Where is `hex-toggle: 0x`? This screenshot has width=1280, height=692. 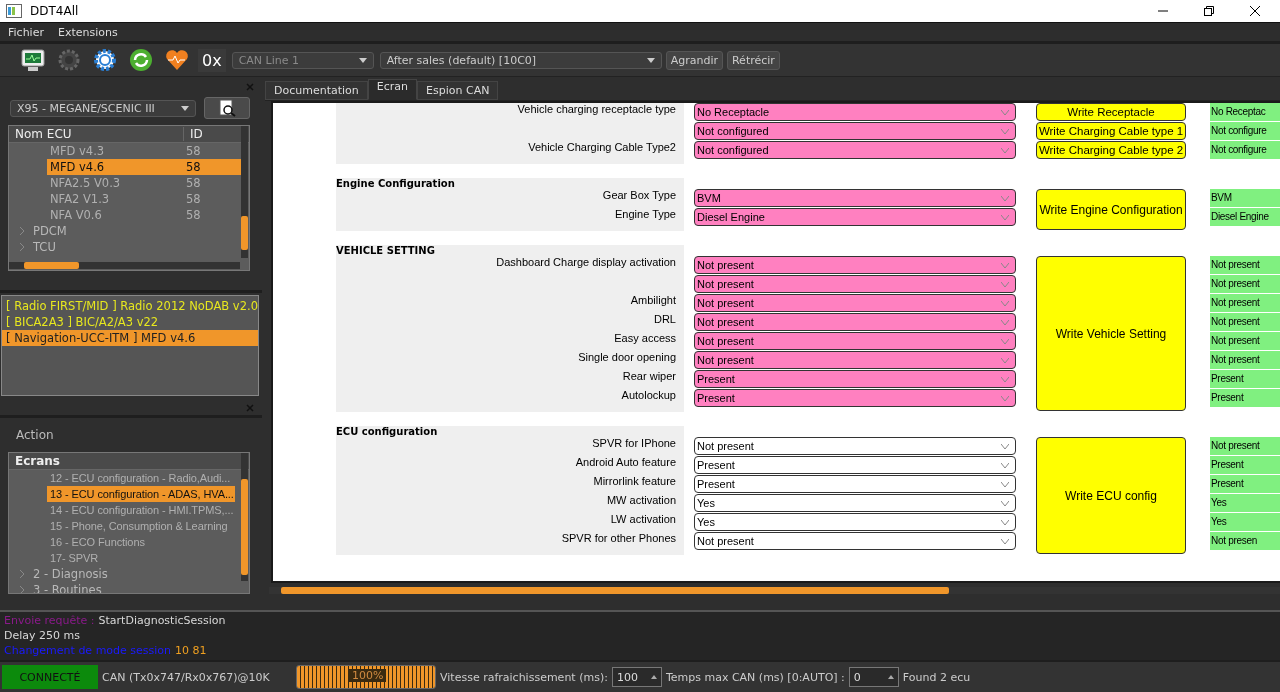
hex-toggle: 0x is located at coordinates (212, 60).